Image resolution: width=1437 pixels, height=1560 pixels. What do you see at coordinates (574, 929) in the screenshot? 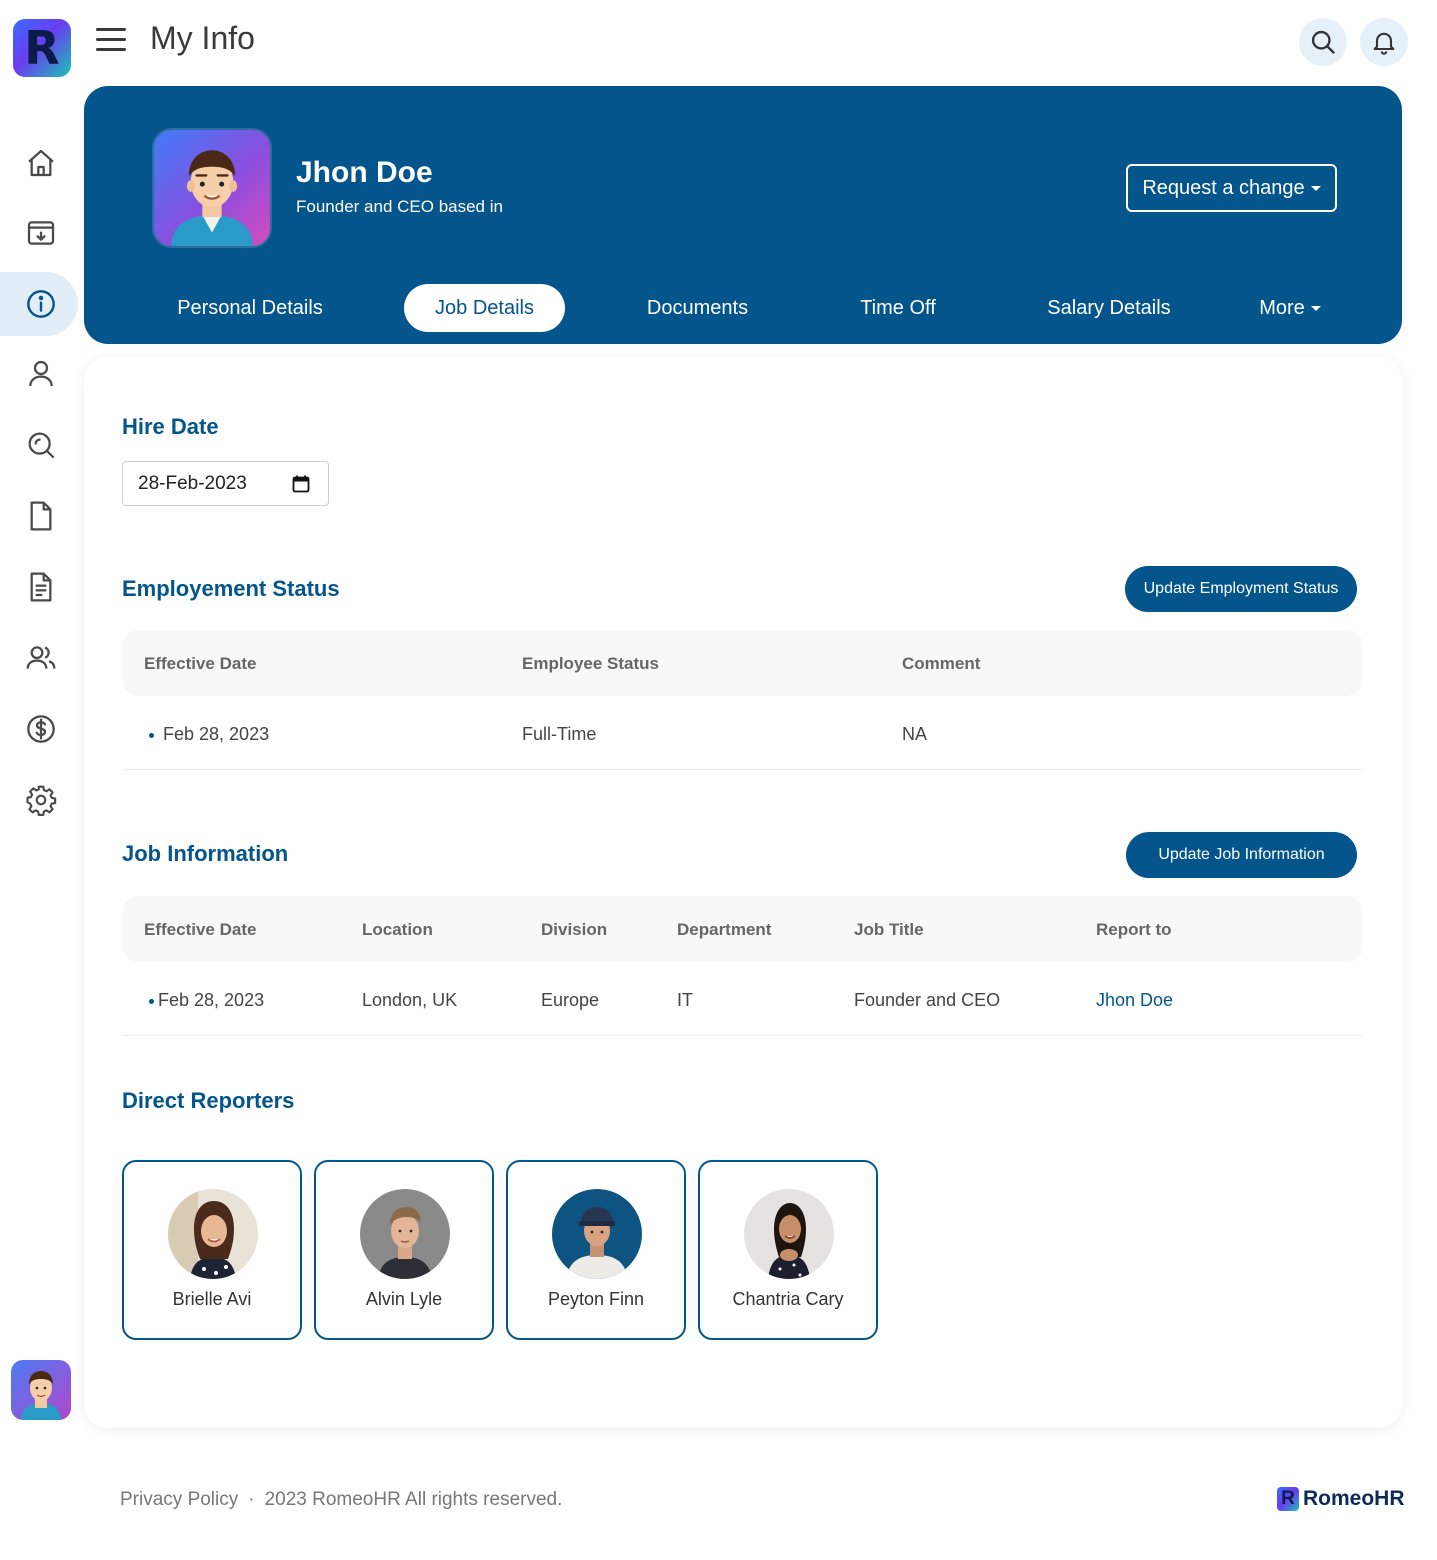
I see `column-header: Division` at bounding box center [574, 929].